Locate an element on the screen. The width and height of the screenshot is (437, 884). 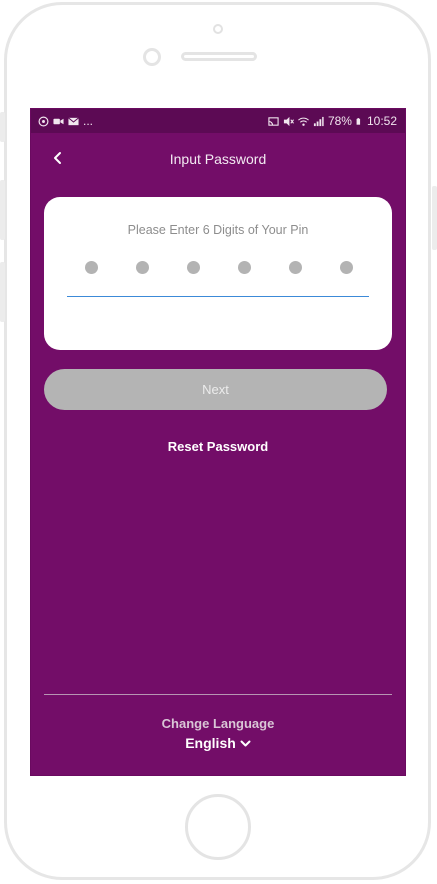
side-button-left is located at coordinates (2, 127).